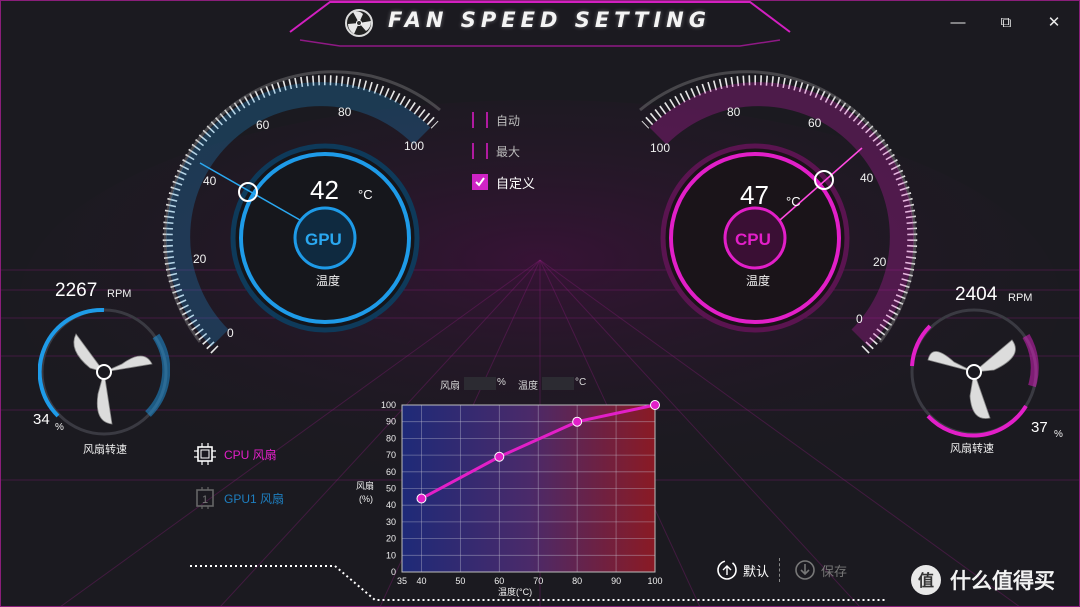  I want to click on left-fan-icon, so click(104, 371).